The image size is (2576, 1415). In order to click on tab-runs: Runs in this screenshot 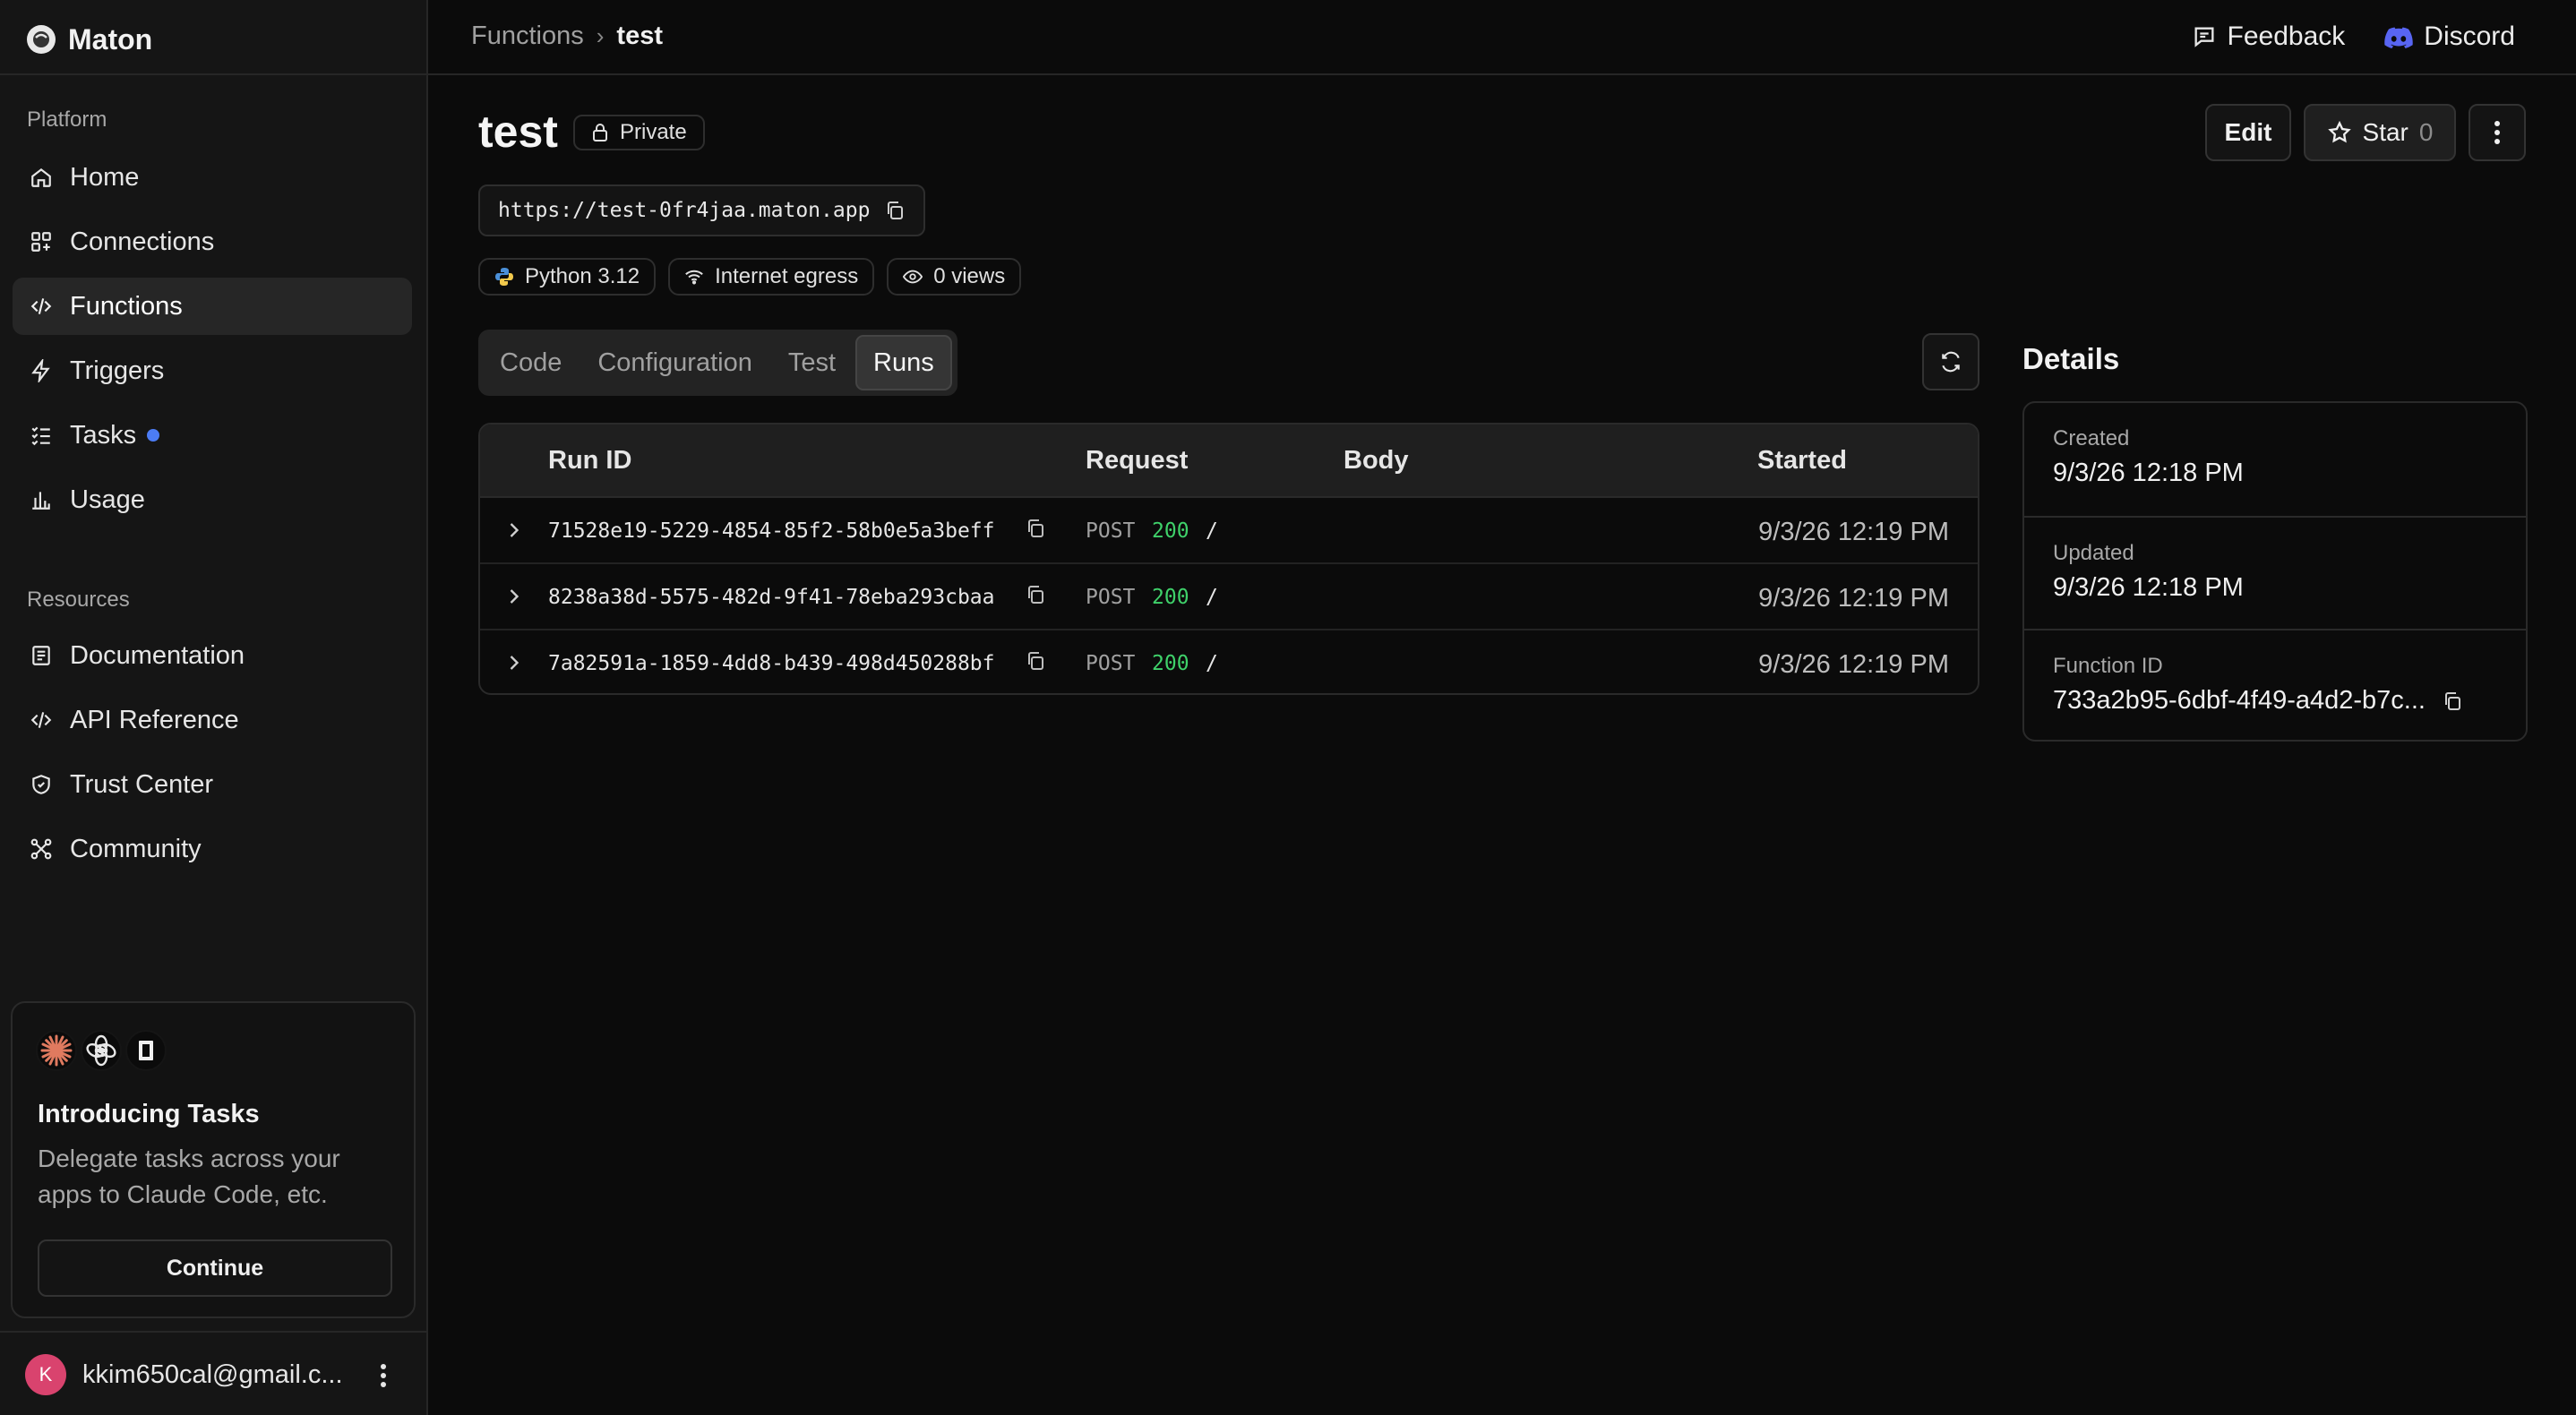, I will do `click(903, 362)`.